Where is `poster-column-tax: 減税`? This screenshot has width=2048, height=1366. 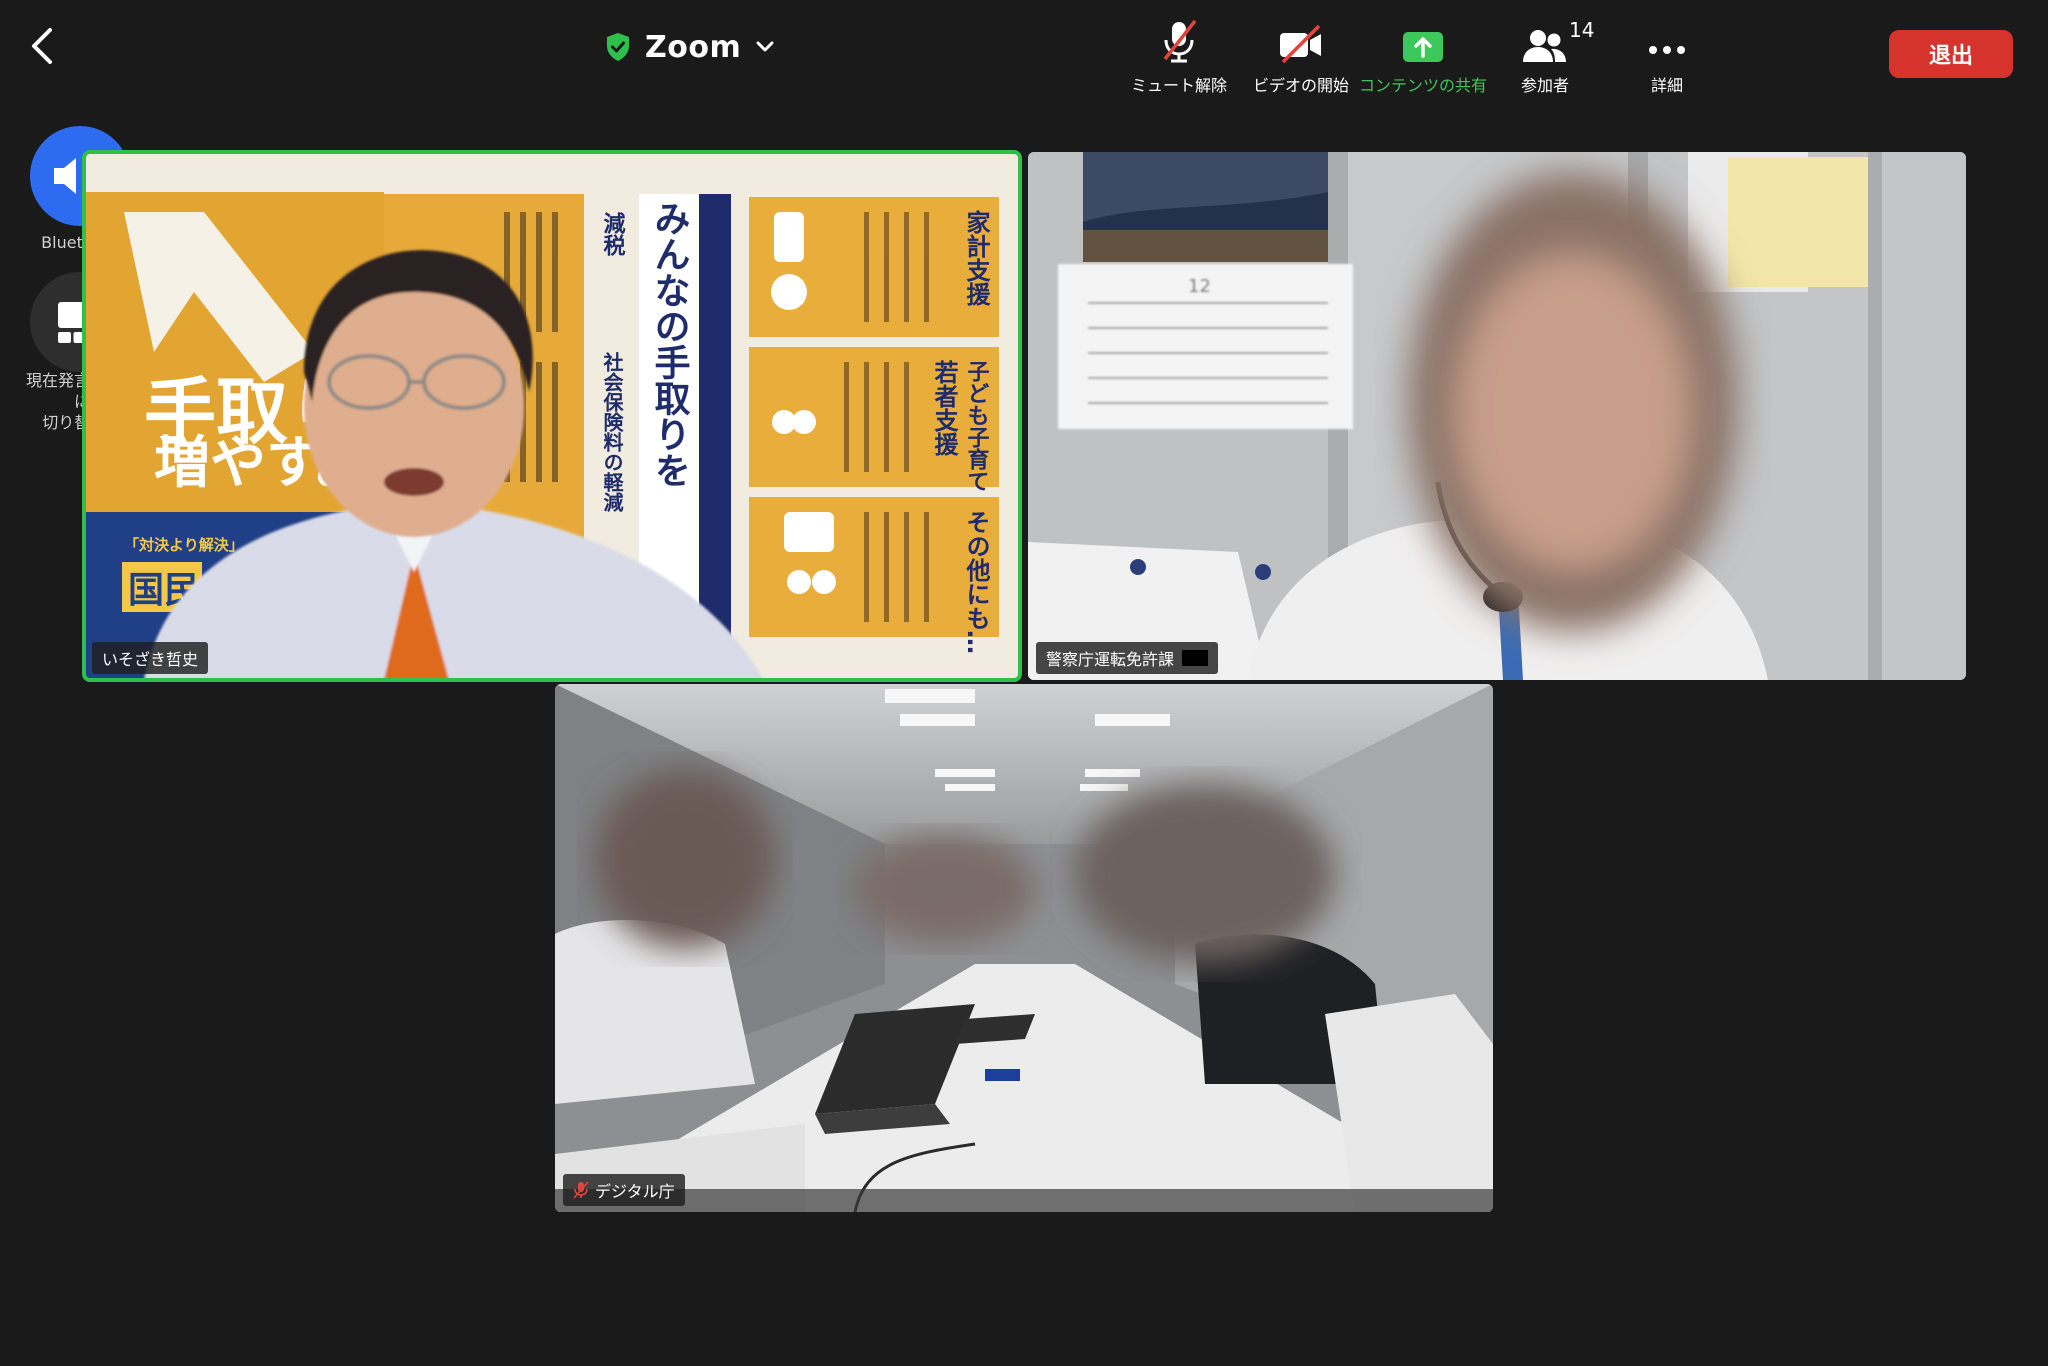 poster-column-tax: 減税 is located at coordinates (613, 234).